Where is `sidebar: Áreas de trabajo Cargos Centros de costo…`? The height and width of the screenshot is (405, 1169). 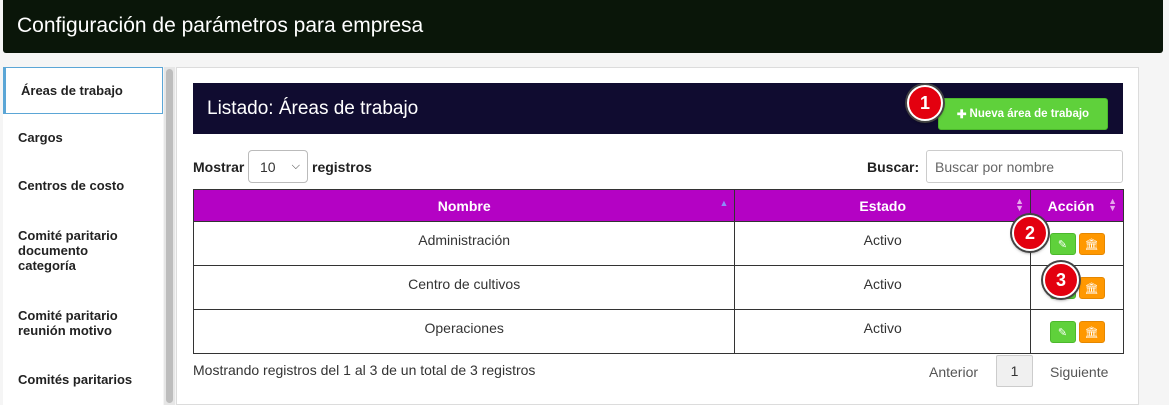 sidebar: Áreas de trabajo Cargos Centros de costo… is located at coordinates (83, 236).